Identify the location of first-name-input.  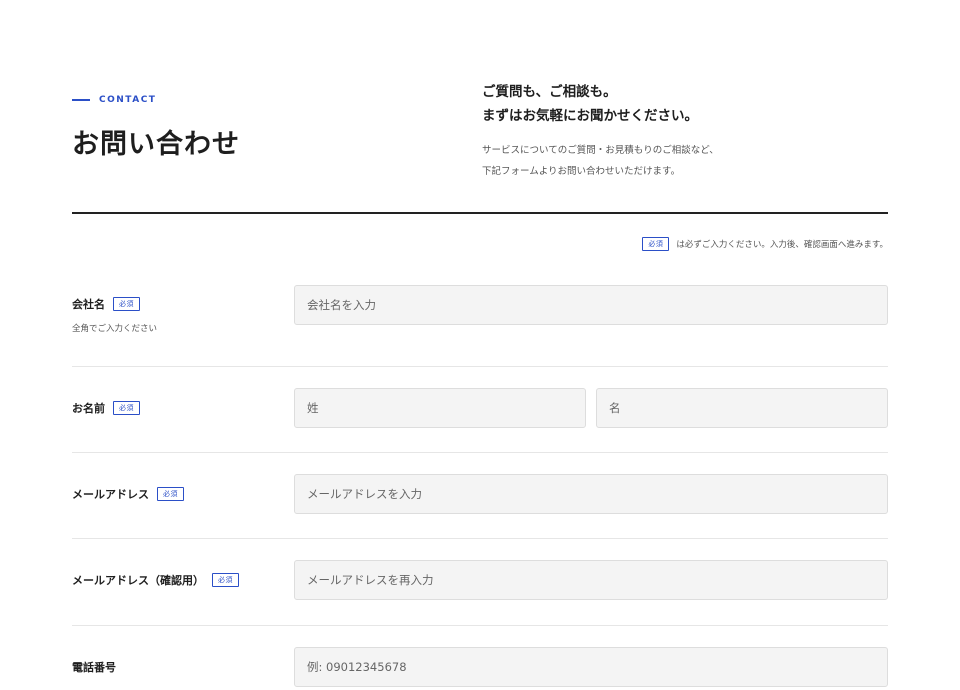
(742, 408).